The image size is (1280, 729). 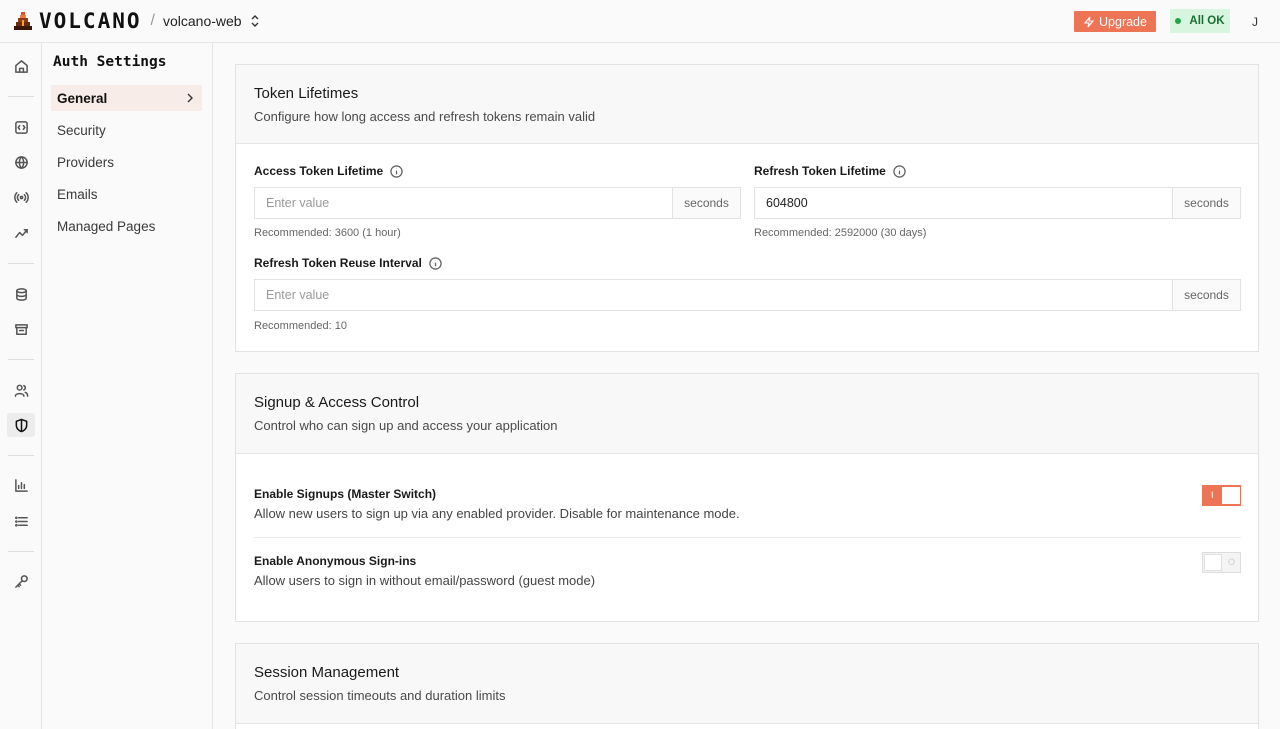 What do you see at coordinates (1089, 21) in the screenshot?
I see `lightning-icon` at bounding box center [1089, 21].